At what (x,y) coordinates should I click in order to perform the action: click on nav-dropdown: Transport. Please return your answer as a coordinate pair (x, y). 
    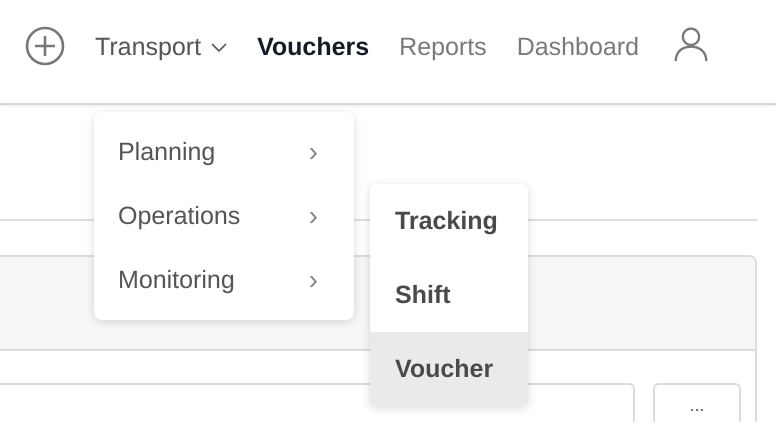
    Looking at the image, I should click on (161, 47).